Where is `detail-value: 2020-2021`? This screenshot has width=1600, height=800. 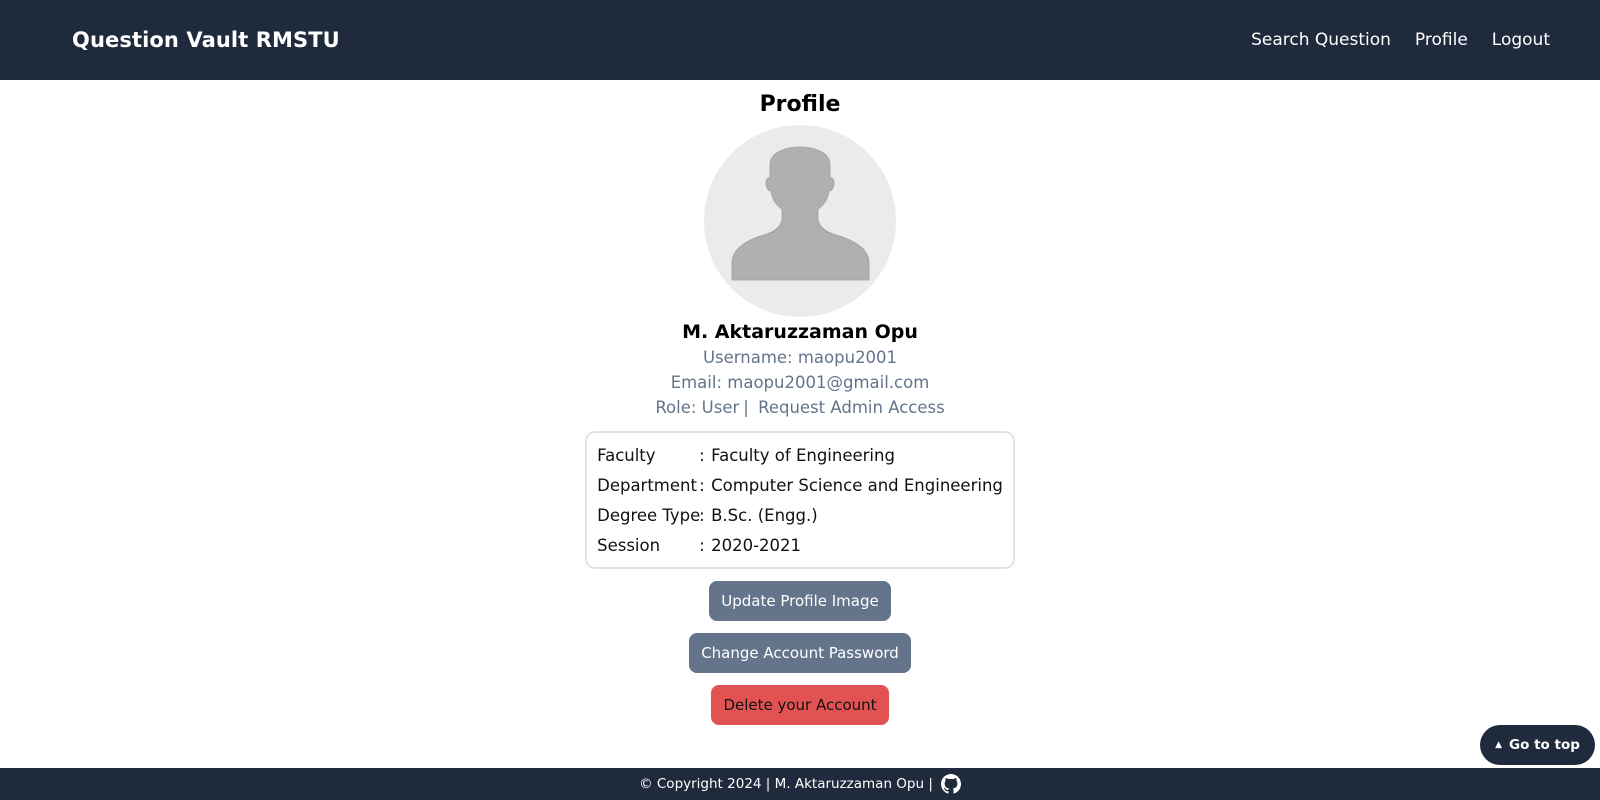
detail-value: 2020-2021 is located at coordinates (756, 545).